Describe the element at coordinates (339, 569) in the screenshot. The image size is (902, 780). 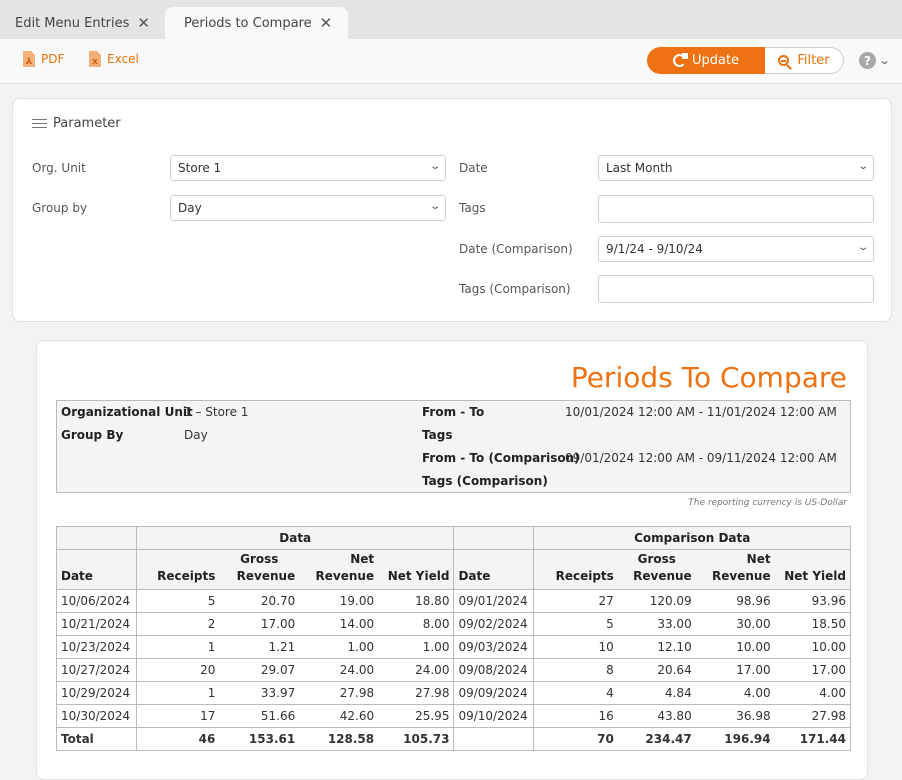
I see `col-net-revenue: Net Revenue` at that location.